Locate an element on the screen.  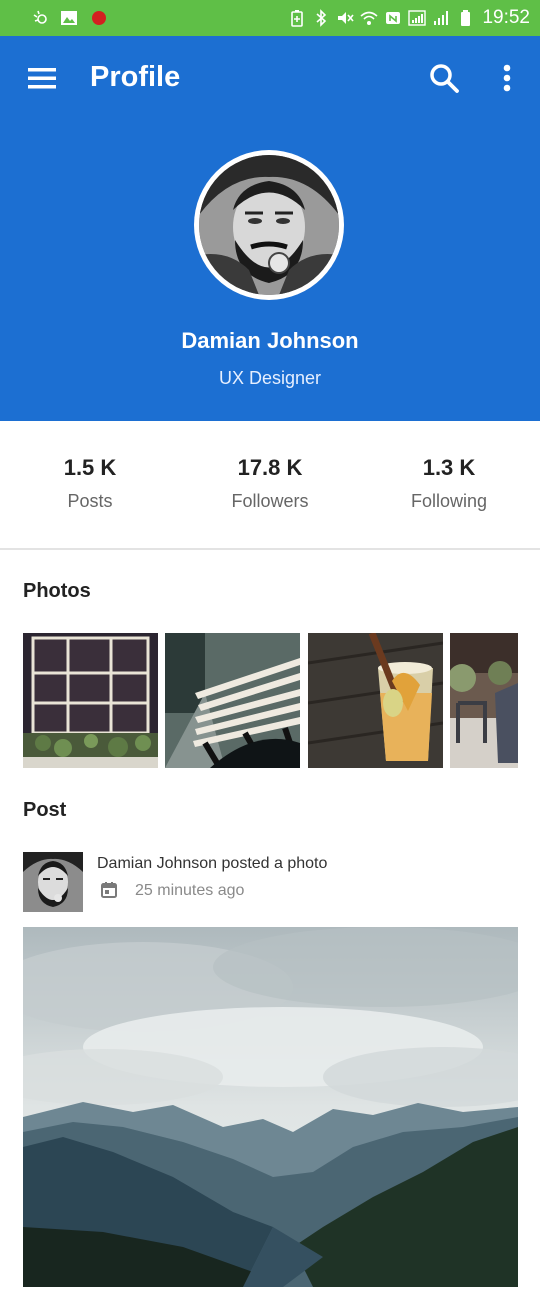
post-author-avatar is located at coordinates (53, 882).